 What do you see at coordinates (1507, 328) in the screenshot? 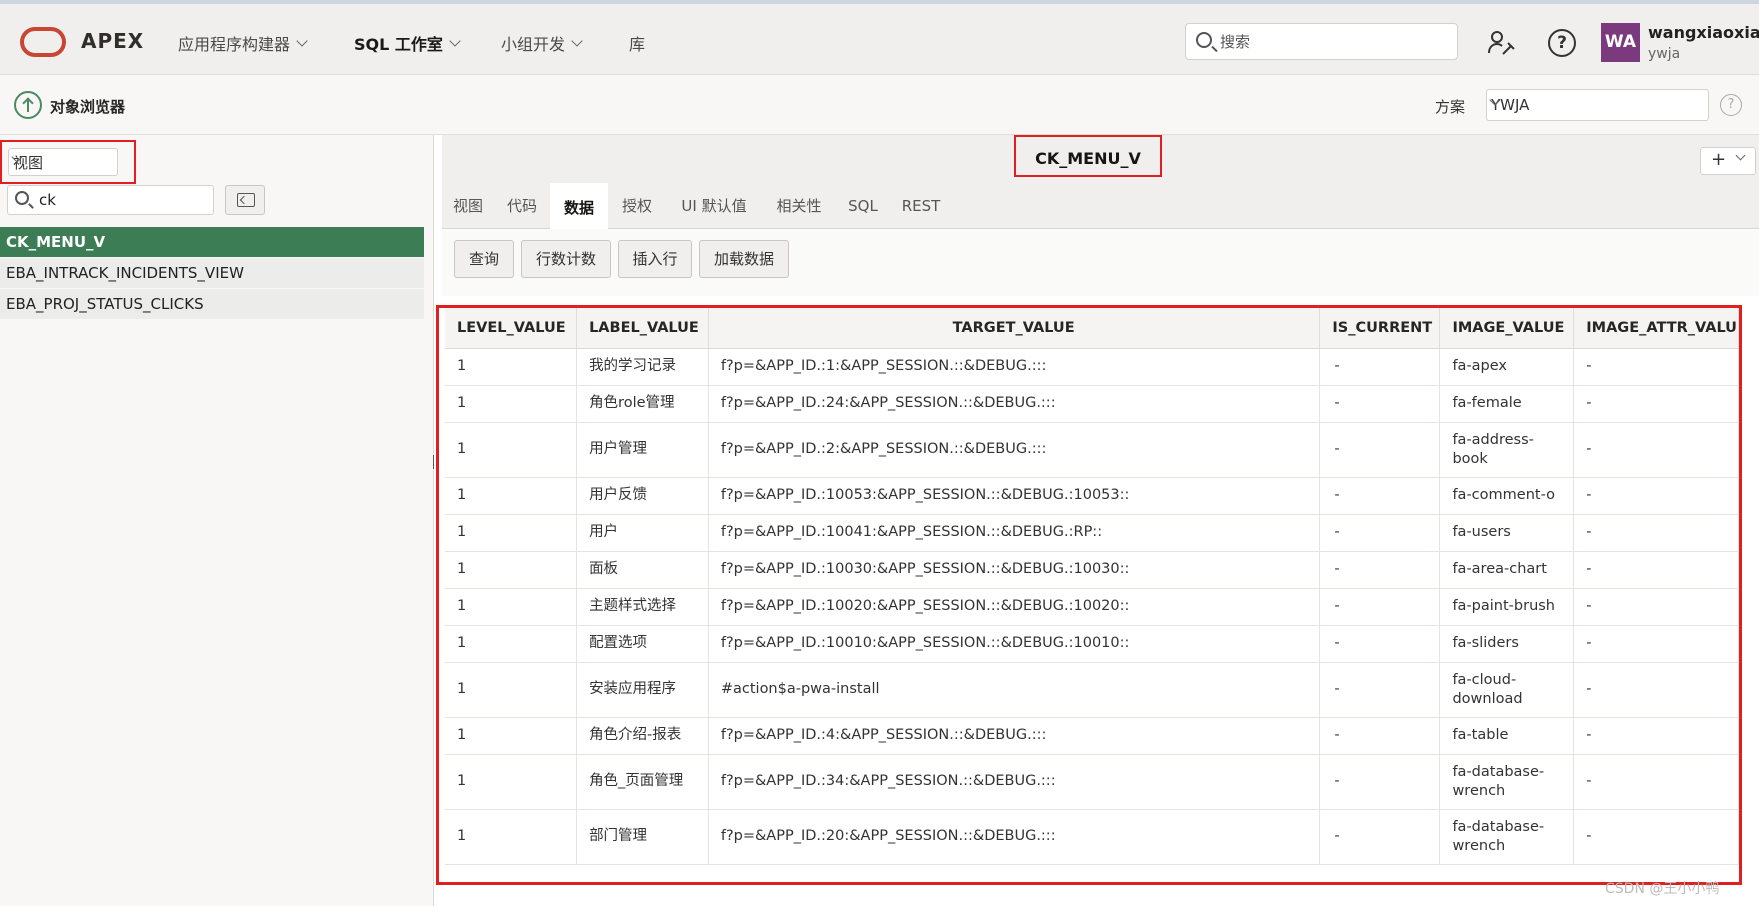
I see `column-header: IMAGE_VALUE` at bounding box center [1507, 328].